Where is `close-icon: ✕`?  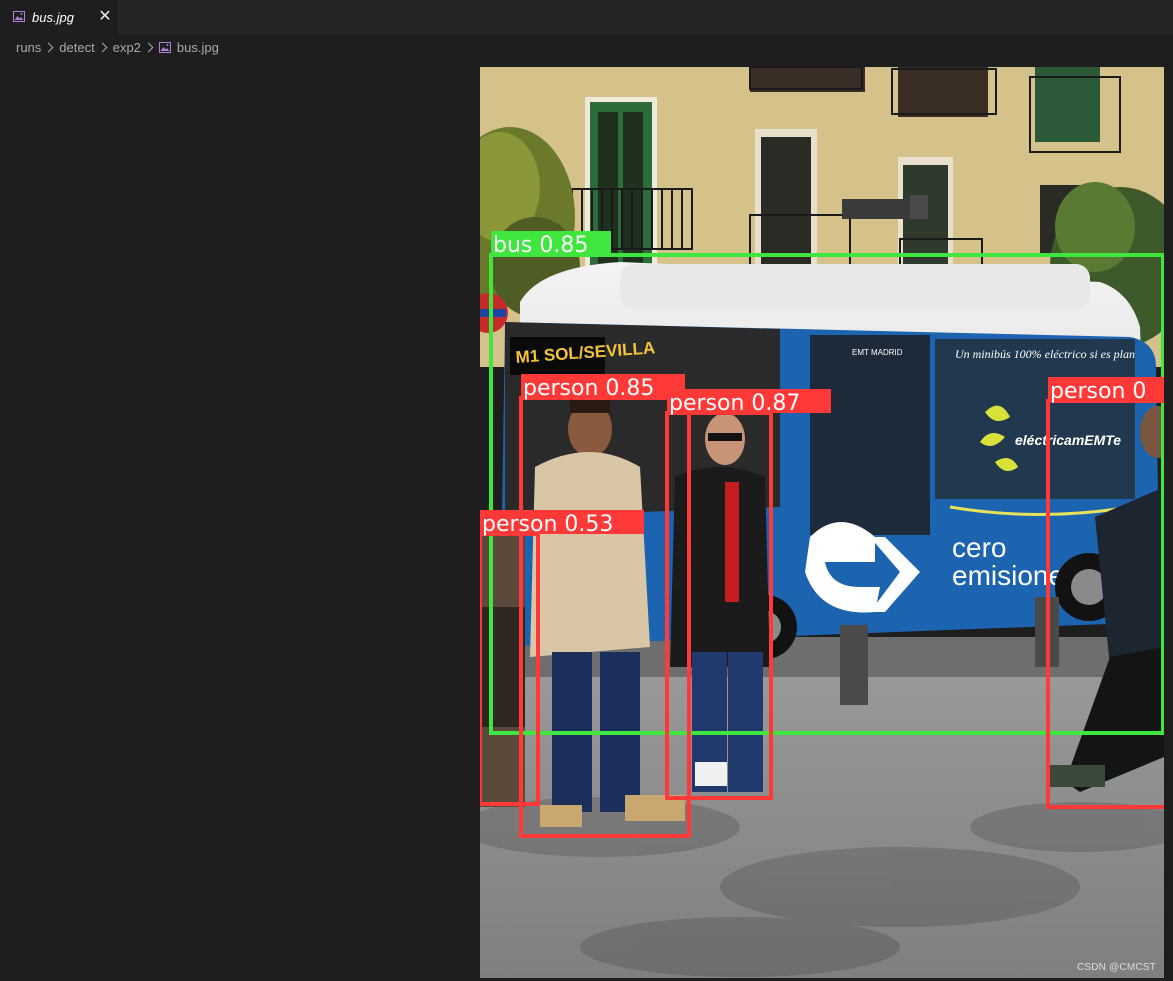
close-icon: ✕ is located at coordinates (105, 17).